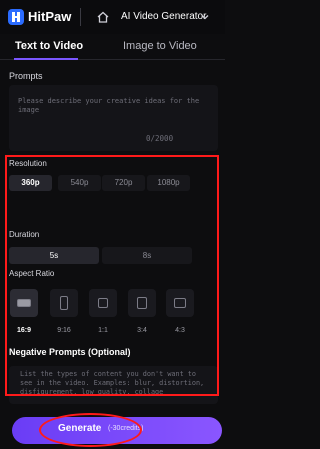  What do you see at coordinates (142, 330) in the screenshot?
I see `aspect-label-3-4: 3:4` at bounding box center [142, 330].